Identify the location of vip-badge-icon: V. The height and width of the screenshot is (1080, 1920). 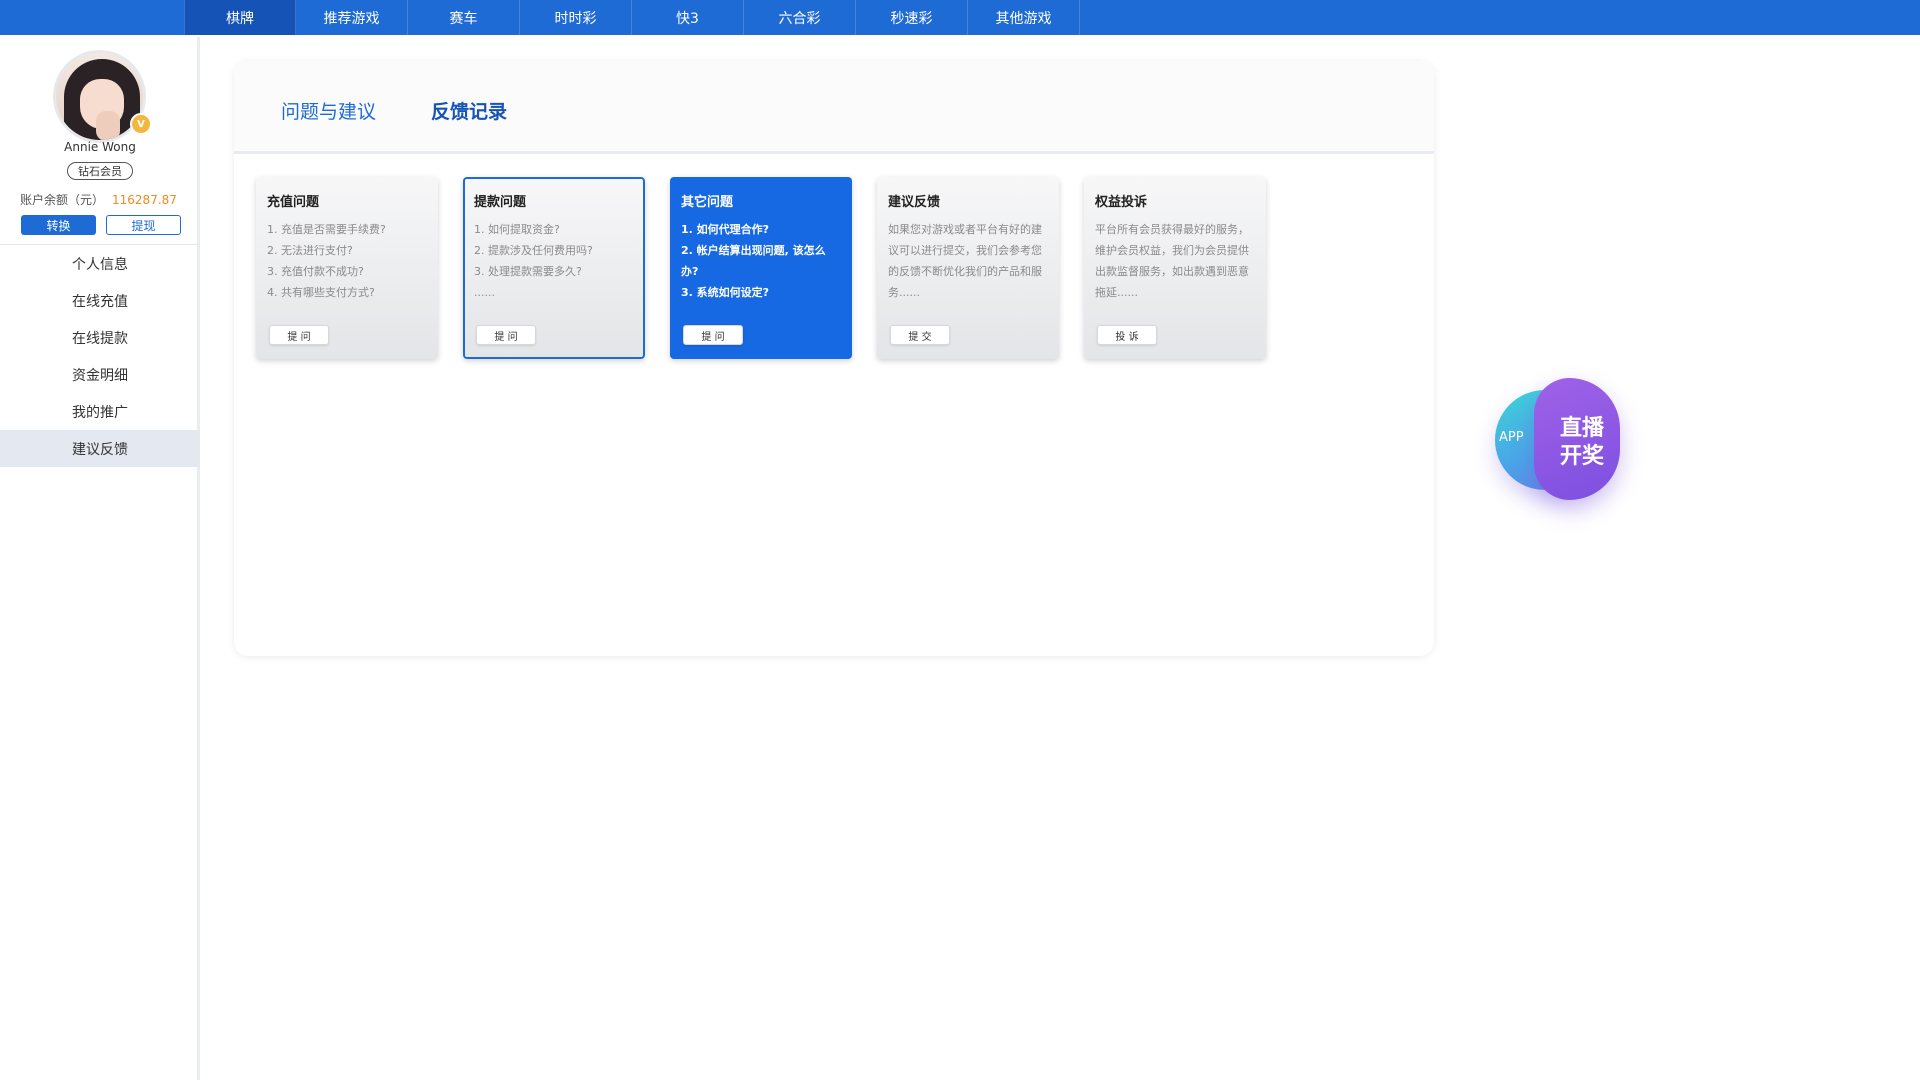
(141, 124).